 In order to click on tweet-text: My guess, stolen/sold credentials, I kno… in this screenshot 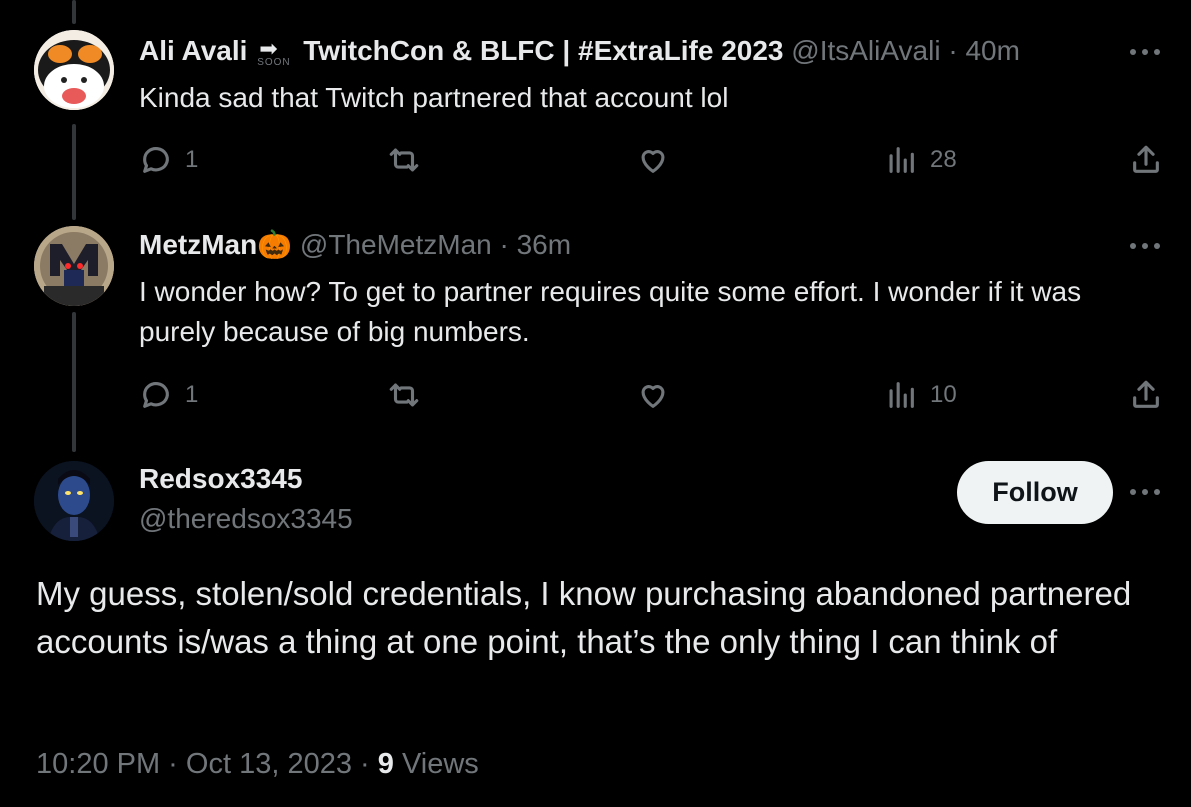, I will do `click(584, 617)`.